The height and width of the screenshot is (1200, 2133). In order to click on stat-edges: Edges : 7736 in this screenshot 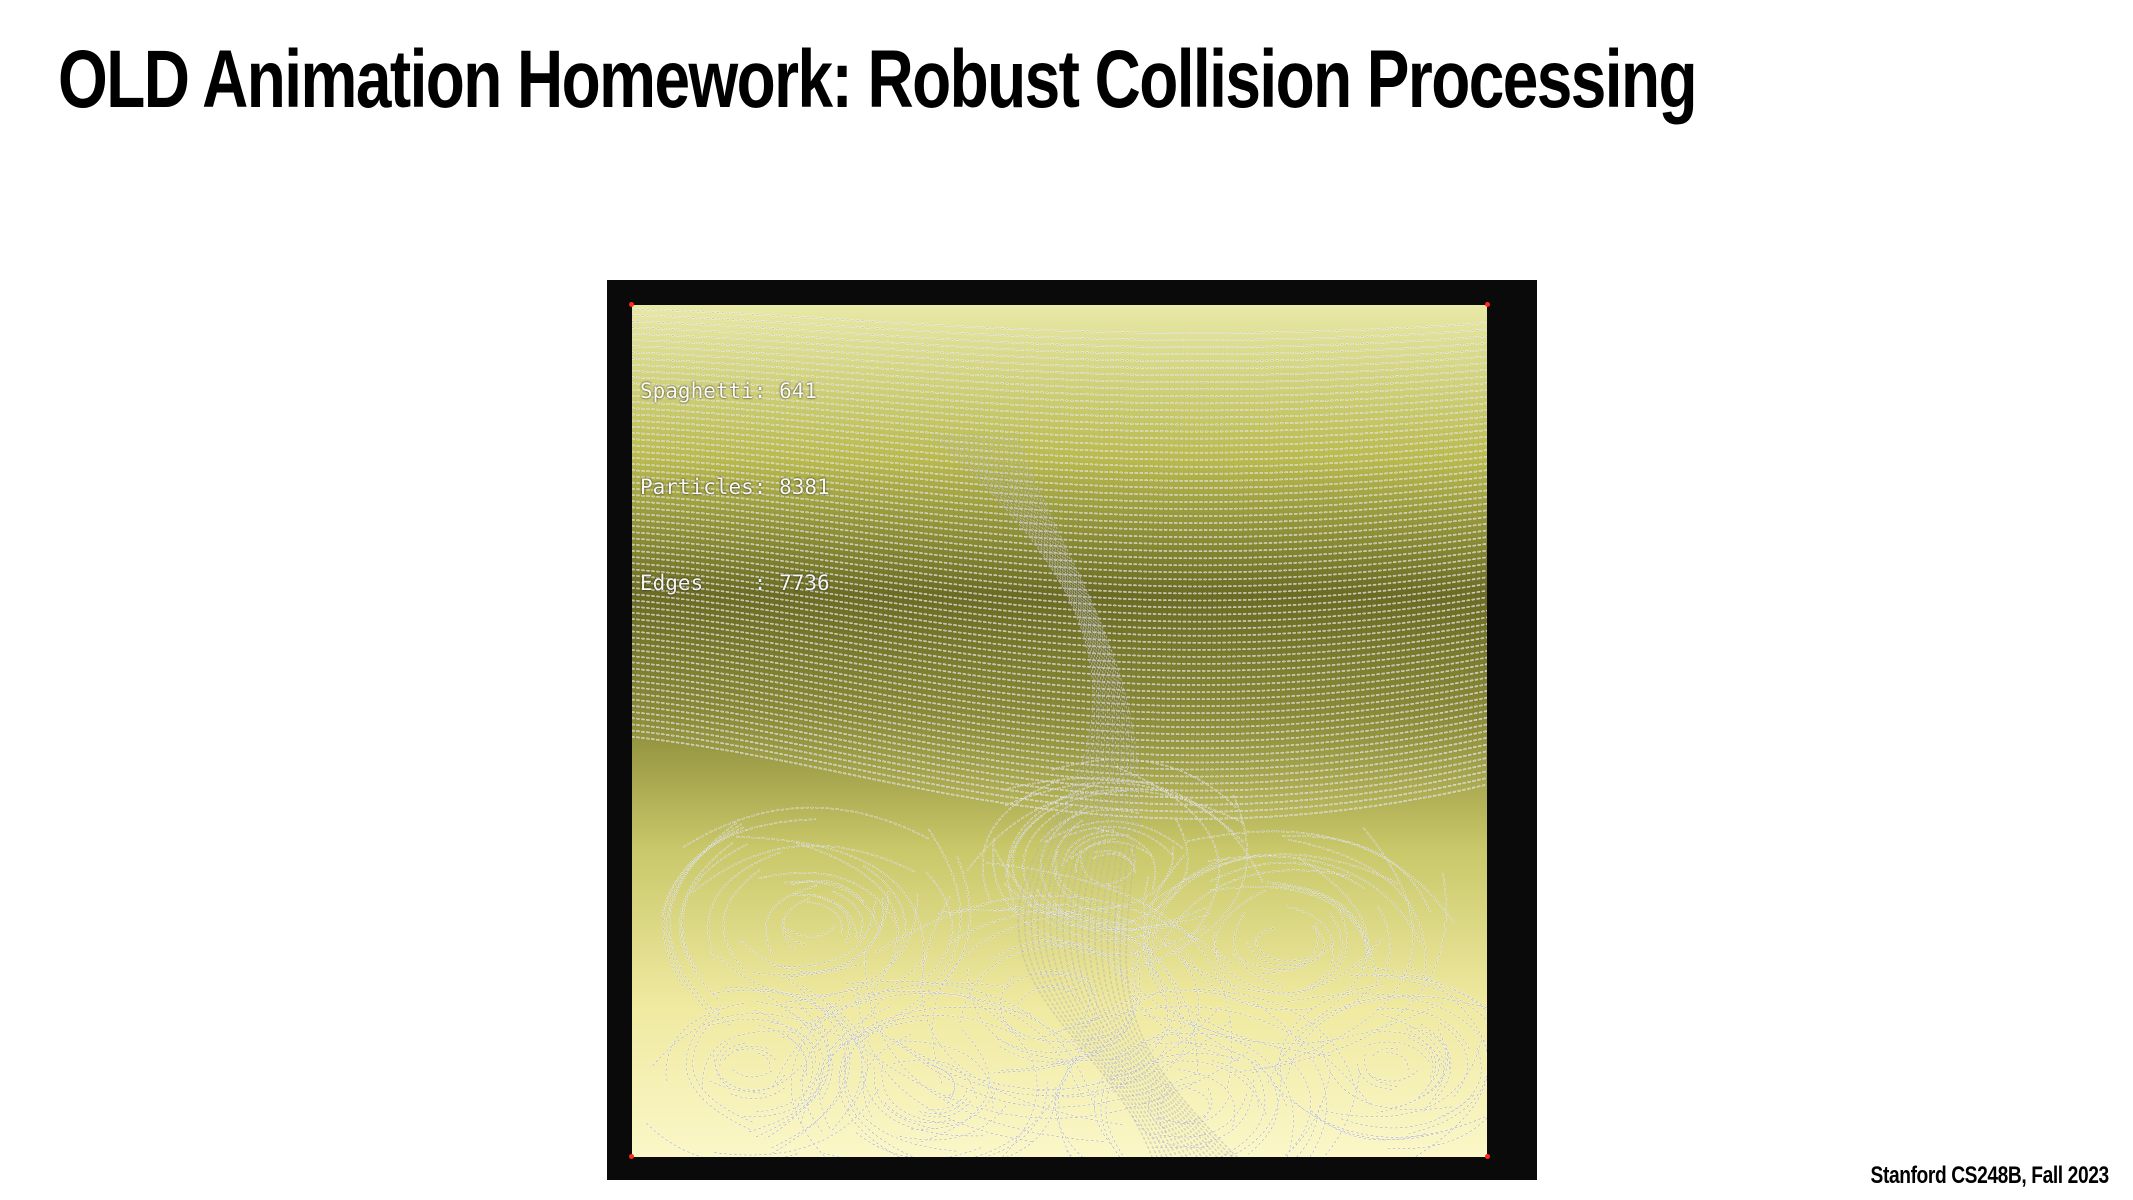, I will do `click(735, 583)`.